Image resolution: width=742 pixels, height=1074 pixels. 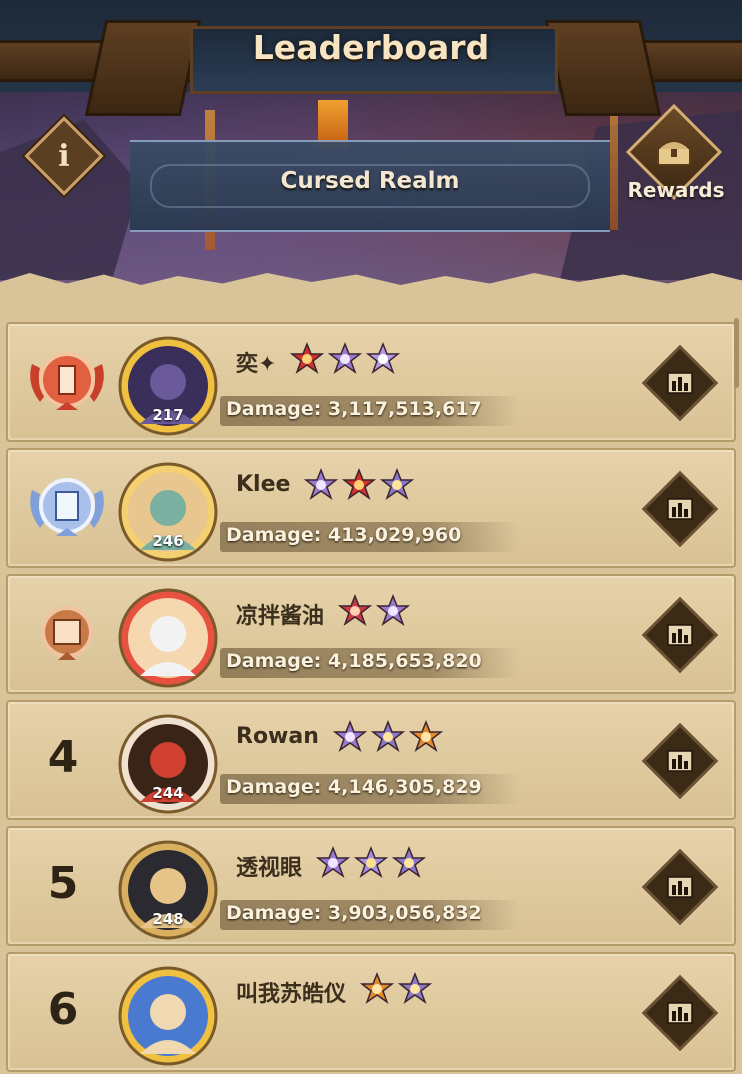 What do you see at coordinates (168, 919) in the screenshot?
I see `level-badge: 248` at bounding box center [168, 919].